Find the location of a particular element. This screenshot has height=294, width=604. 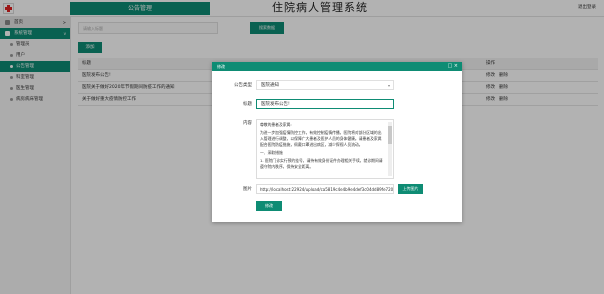

title-input: 医院发布公告! is located at coordinates (325, 104).